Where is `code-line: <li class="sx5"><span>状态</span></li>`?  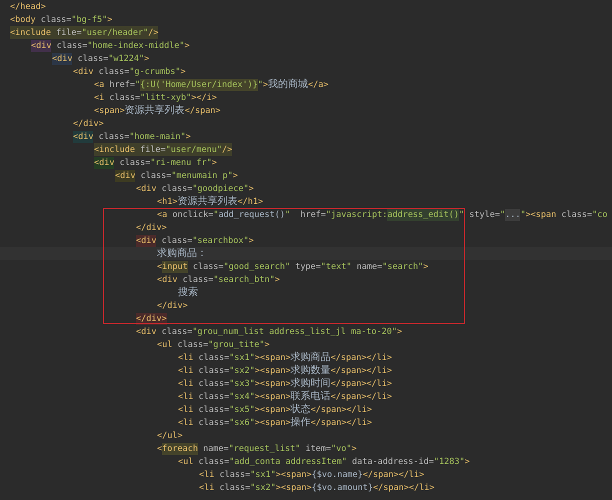 code-line: <li class="sx5"><span>状态</span></li> is located at coordinates (275, 409).